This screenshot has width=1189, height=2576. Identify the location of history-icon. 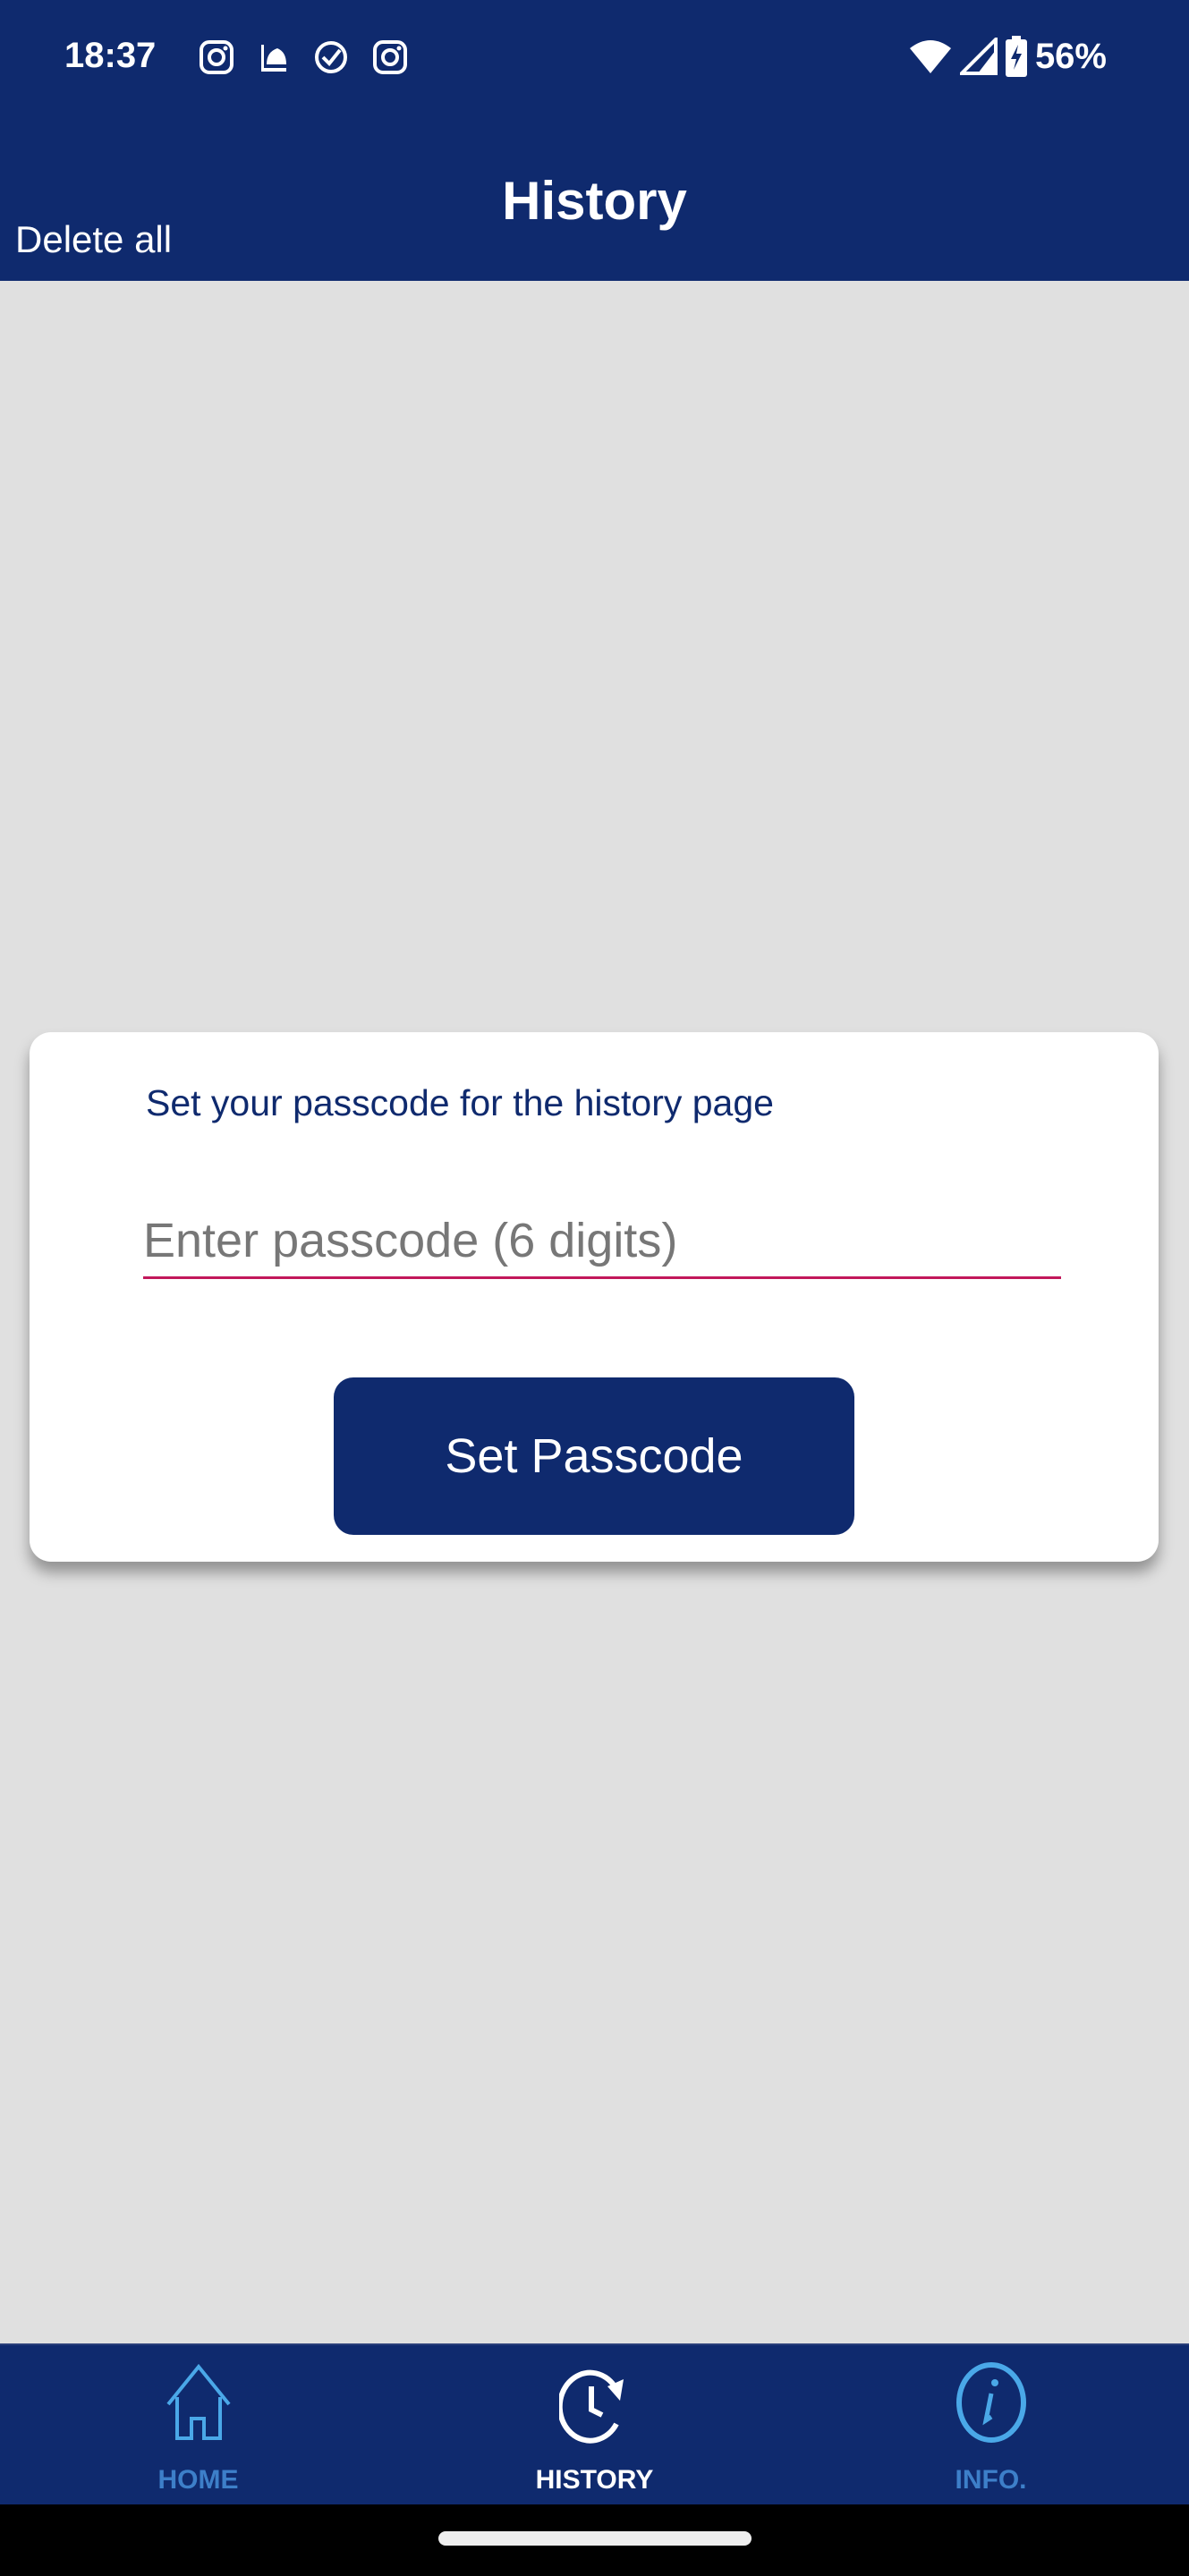
(591, 2406).